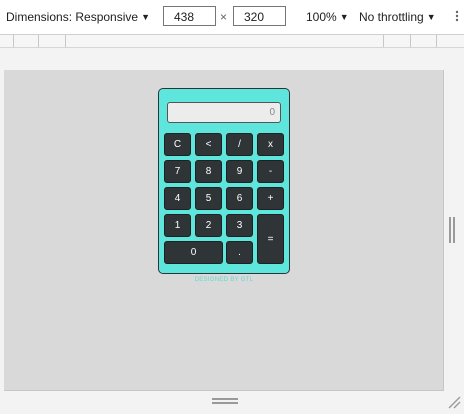 The height and width of the screenshot is (414, 464). I want to click on media-query-ruler, so click(232, 41).